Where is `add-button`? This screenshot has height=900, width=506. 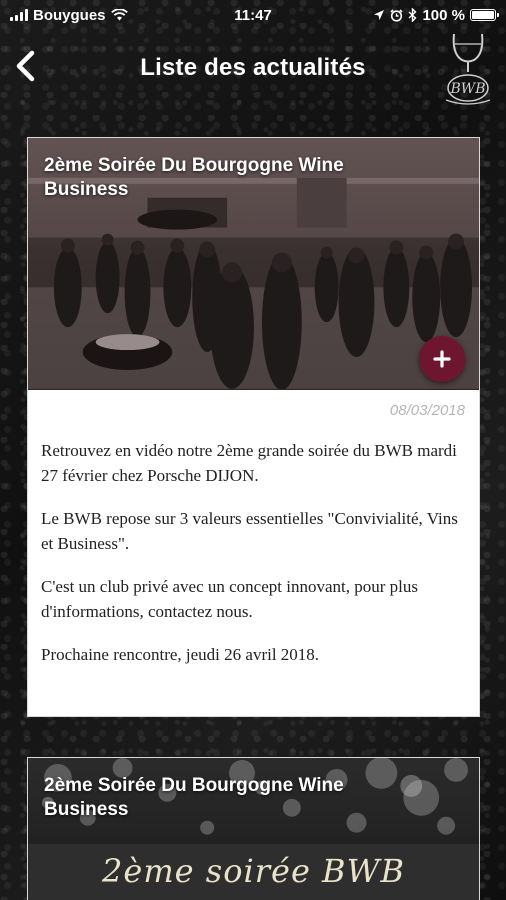 add-button is located at coordinates (442, 359).